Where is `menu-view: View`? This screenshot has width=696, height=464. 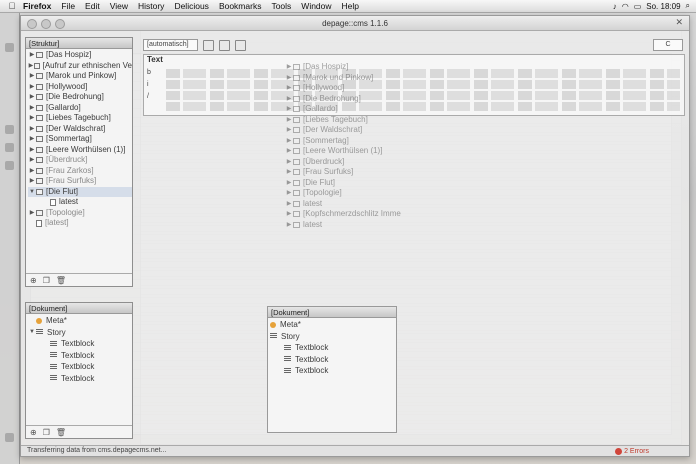 menu-view: View is located at coordinates (119, 6).